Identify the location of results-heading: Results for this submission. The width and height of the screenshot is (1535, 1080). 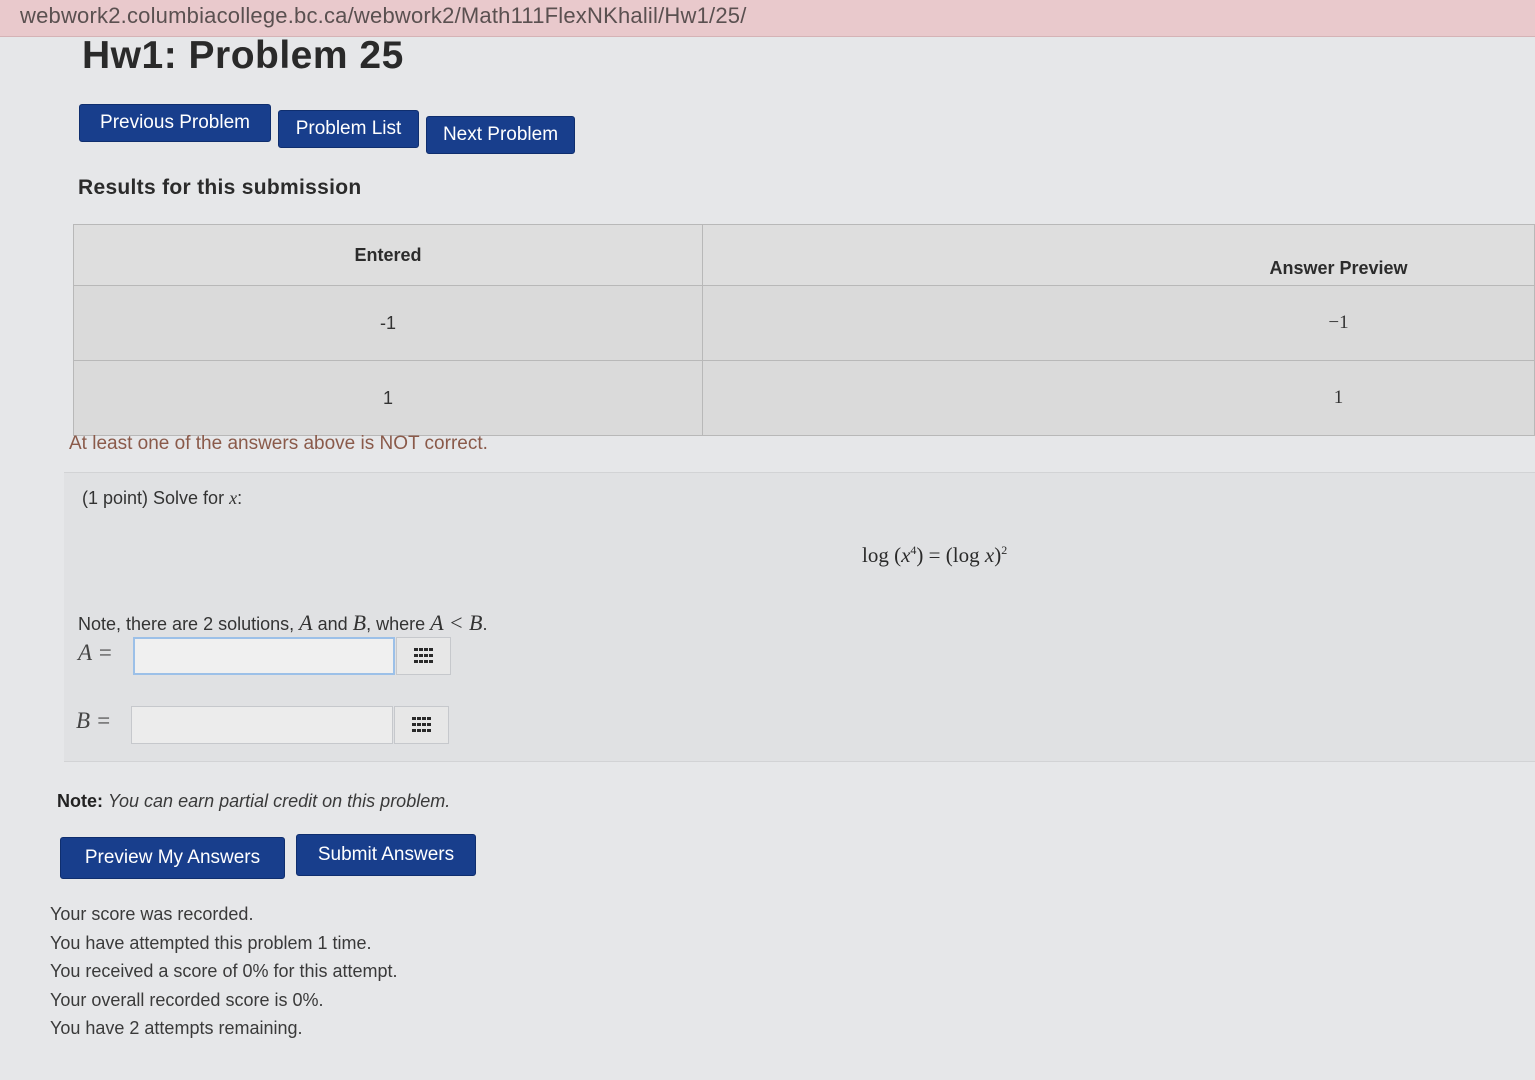
(220, 187).